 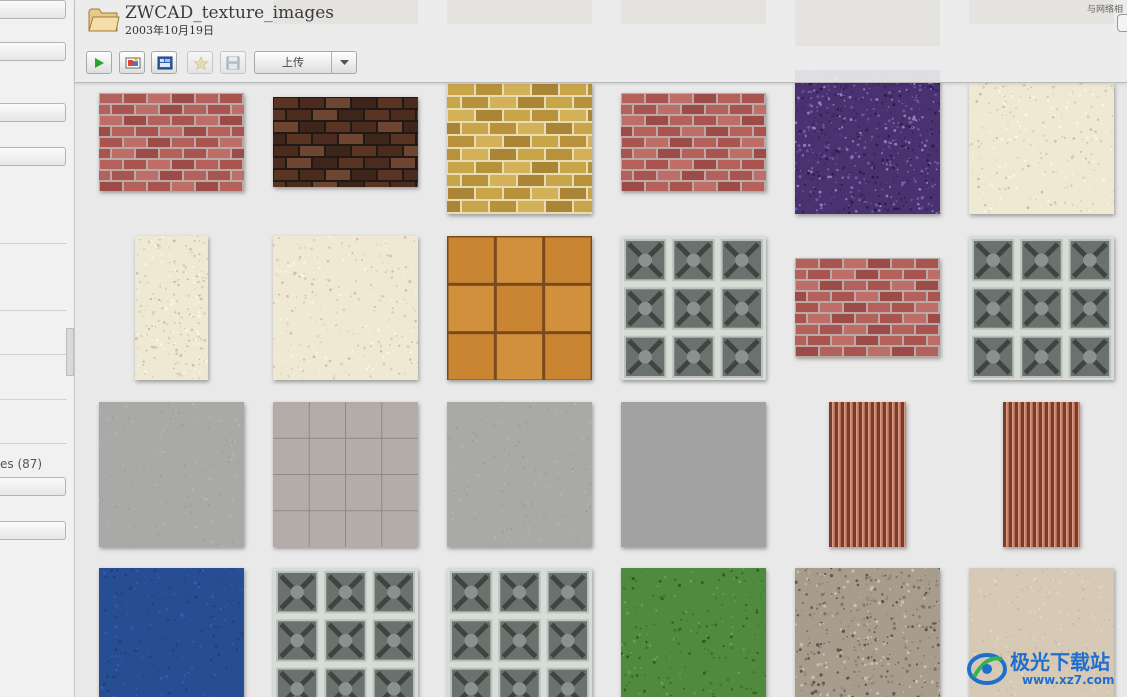 I want to click on upload-split-button: 上传, so click(x=305, y=62).